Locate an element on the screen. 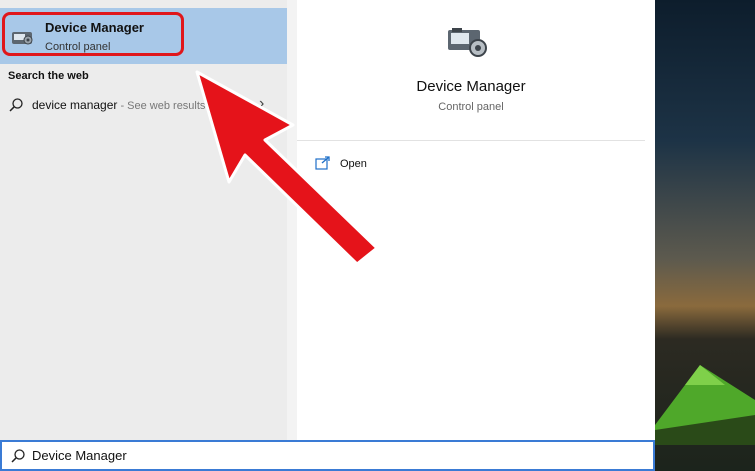 Image resolution: width=755 pixels, height=471 pixels. web-result-text: device manager - See web results is located at coordinates (118, 105).